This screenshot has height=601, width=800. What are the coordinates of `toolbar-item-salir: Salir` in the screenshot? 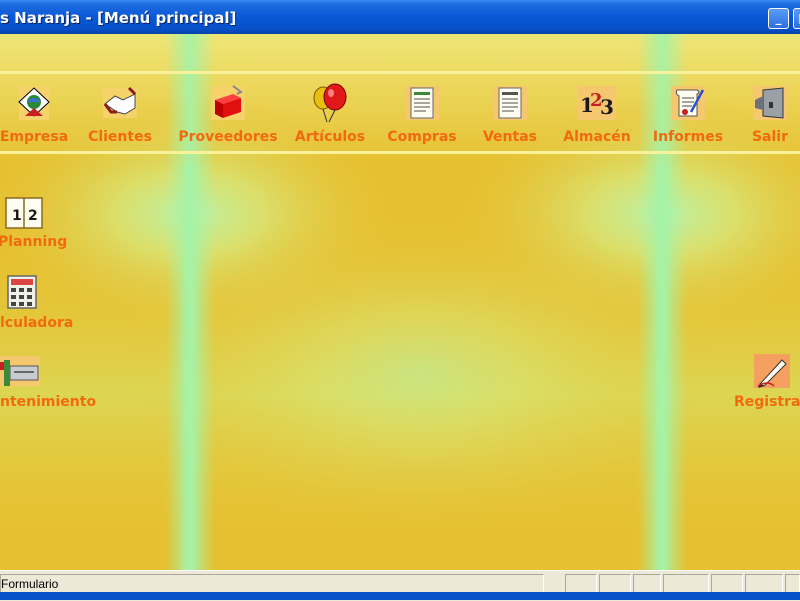 It's located at (770, 113).